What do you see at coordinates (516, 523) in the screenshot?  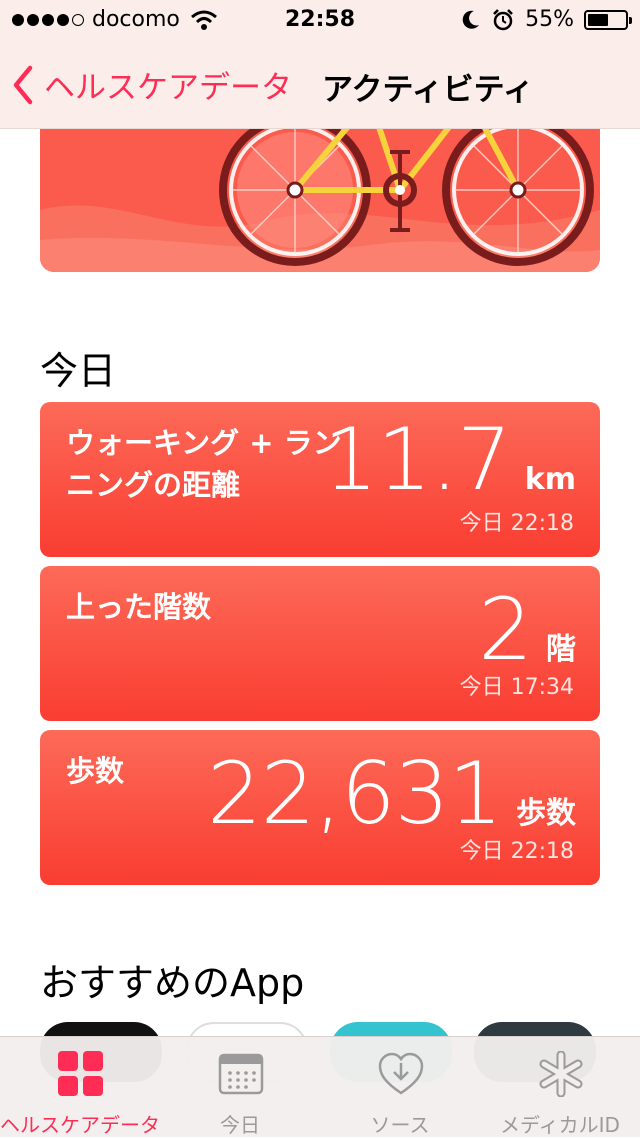 I see `distance-timestamp: 今日 22:18` at bounding box center [516, 523].